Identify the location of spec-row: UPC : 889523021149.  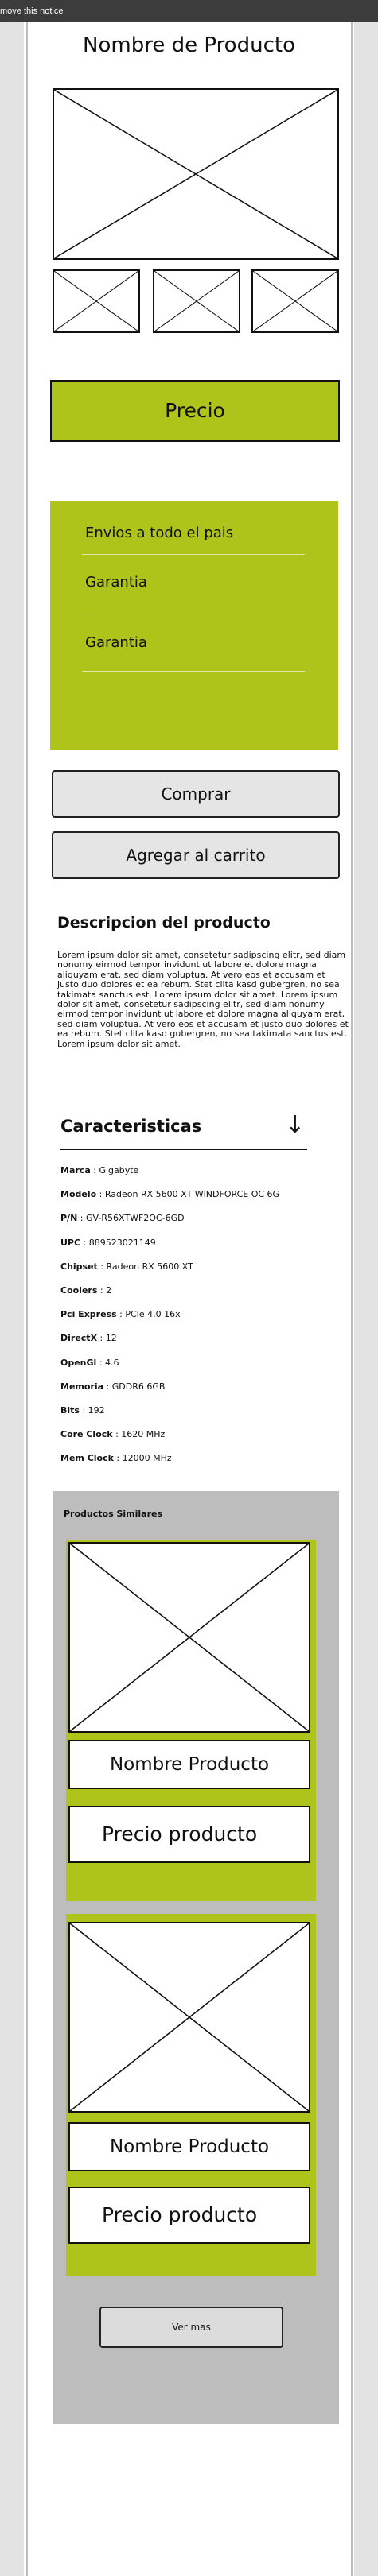
(108, 1243).